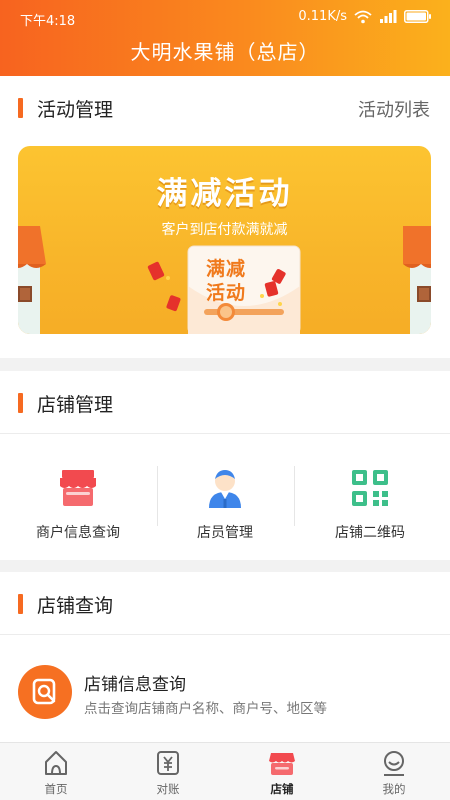  What do you see at coordinates (168, 763) in the screenshot?
I see `bill-icon` at bounding box center [168, 763].